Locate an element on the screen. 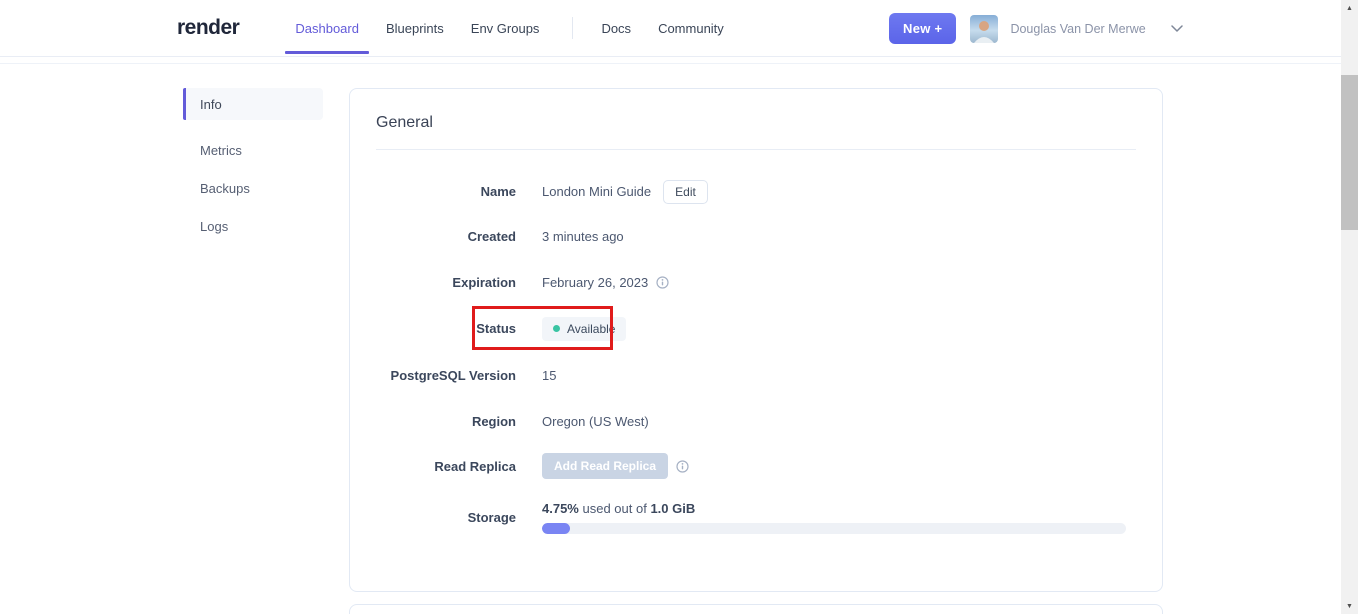  name-label: Name is located at coordinates (498, 191).